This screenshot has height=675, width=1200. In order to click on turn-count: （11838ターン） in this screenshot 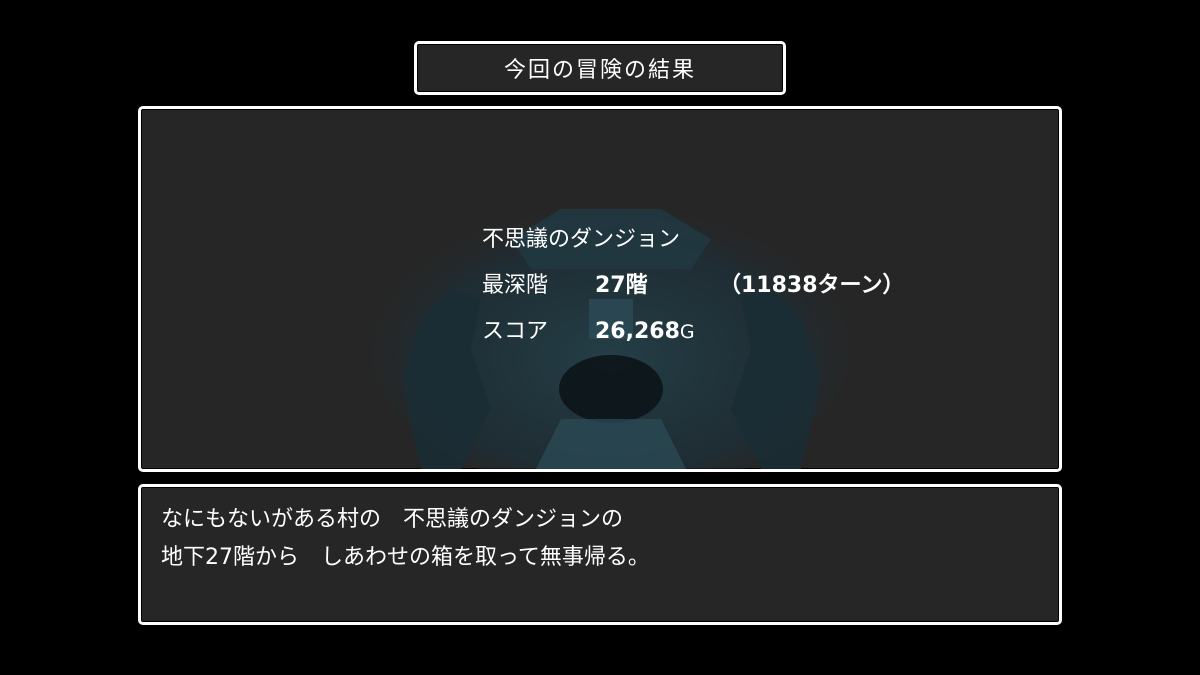, I will do `click(812, 285)`.